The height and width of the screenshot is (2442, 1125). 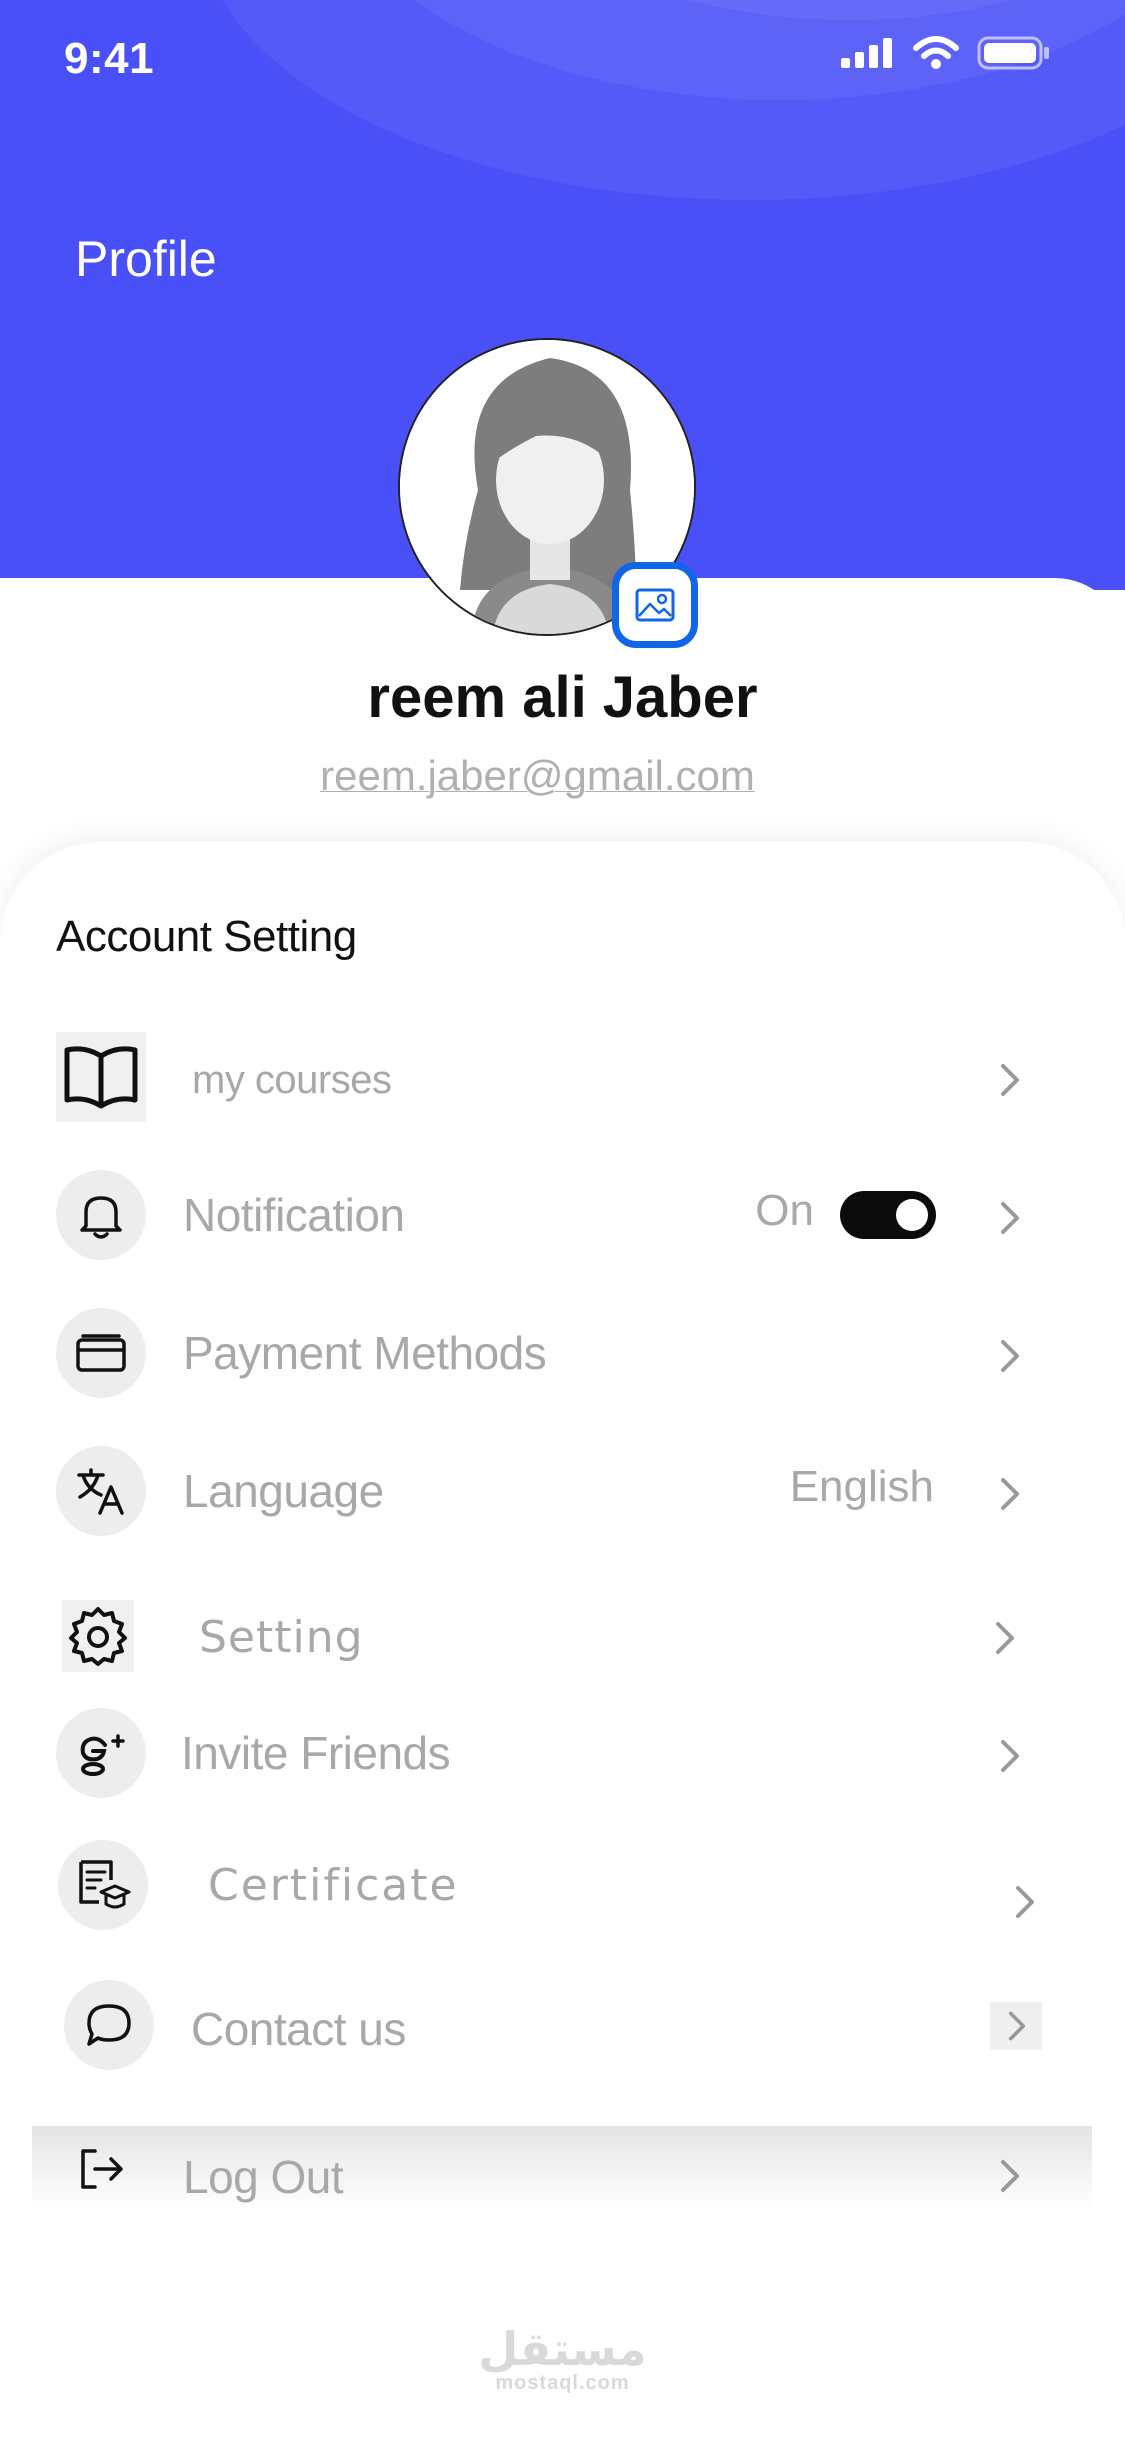 I want to click on notification-status: On, so click(x=784, y=1210).